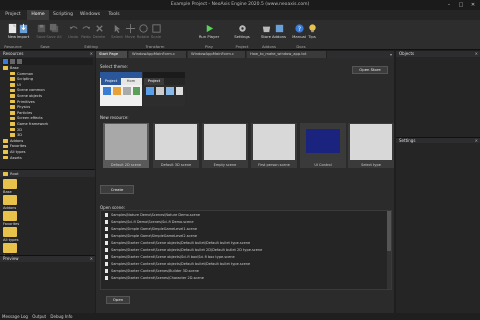 The height and width of the screenshot is (320, 480). I want to click on group-label-project: Project, so click(242, 46).